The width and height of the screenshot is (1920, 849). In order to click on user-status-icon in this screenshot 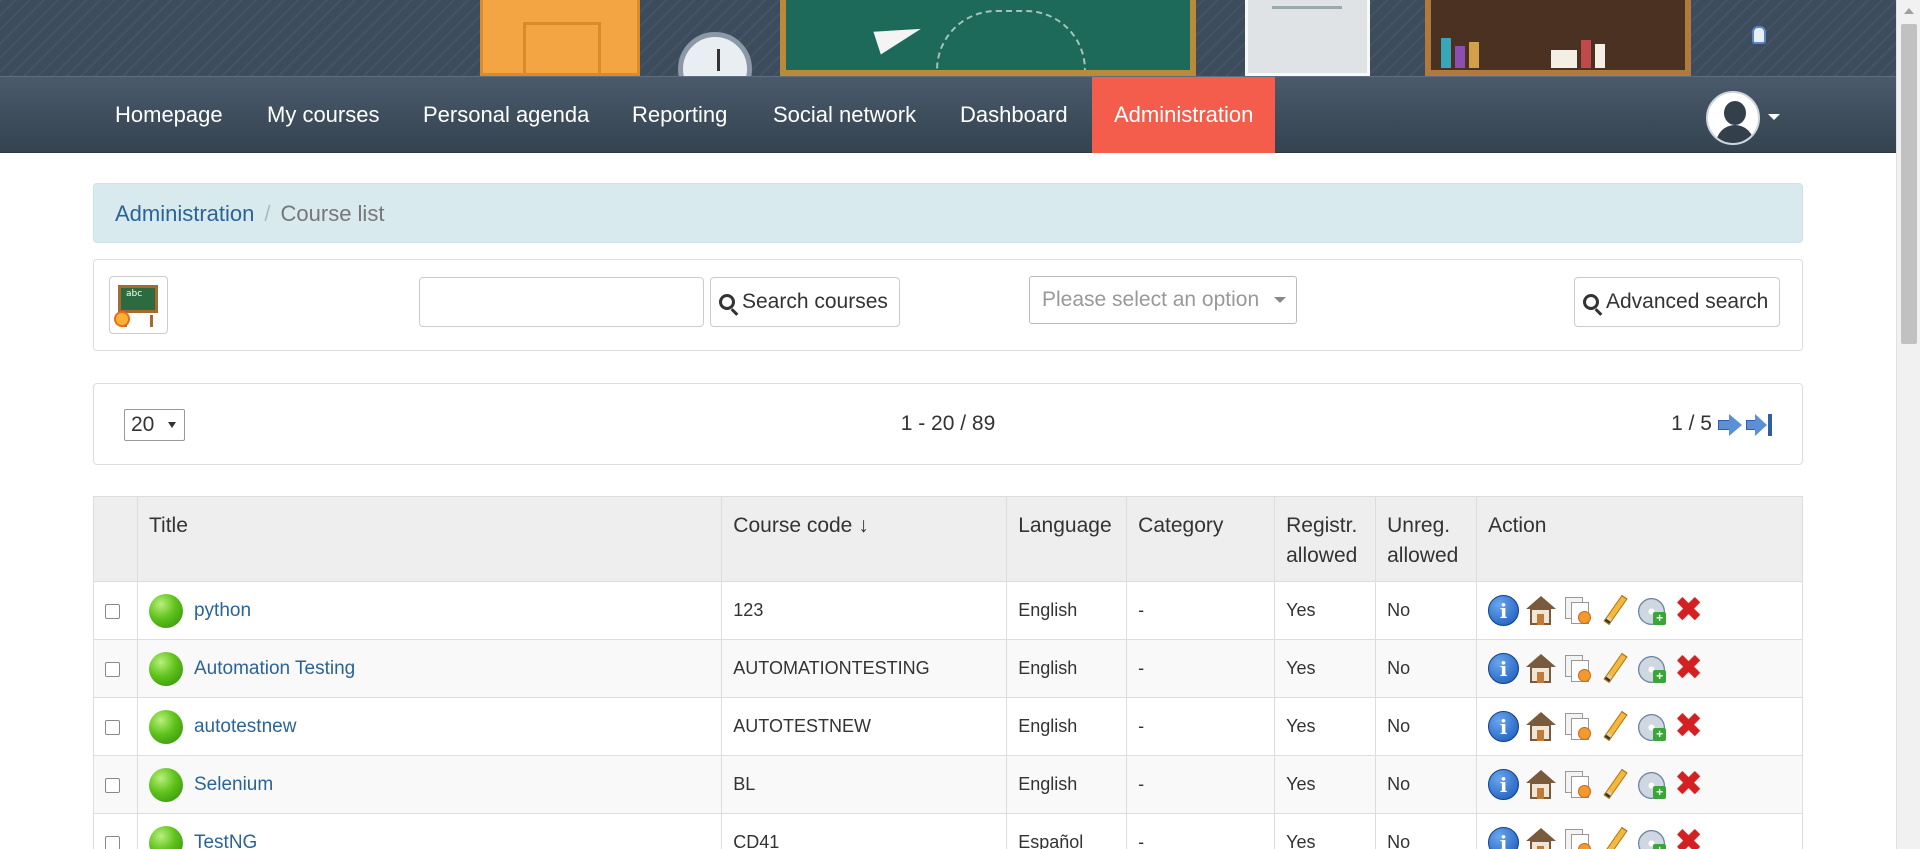, I will do `click(1759, 35)`.